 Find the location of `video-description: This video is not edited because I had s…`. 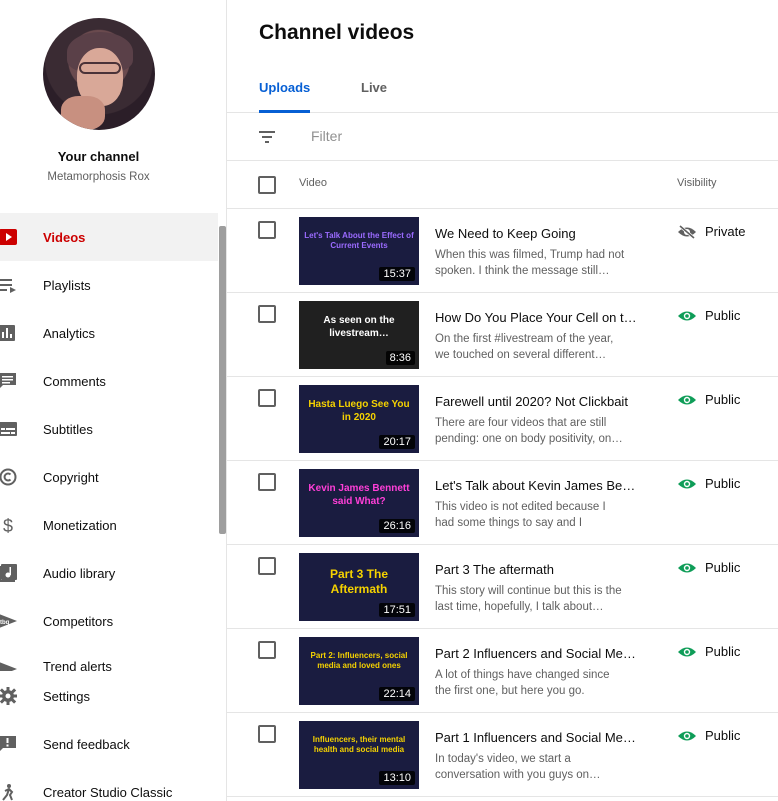

video-description: This video is not edited because I had s… is located at coordinates (520, 515).